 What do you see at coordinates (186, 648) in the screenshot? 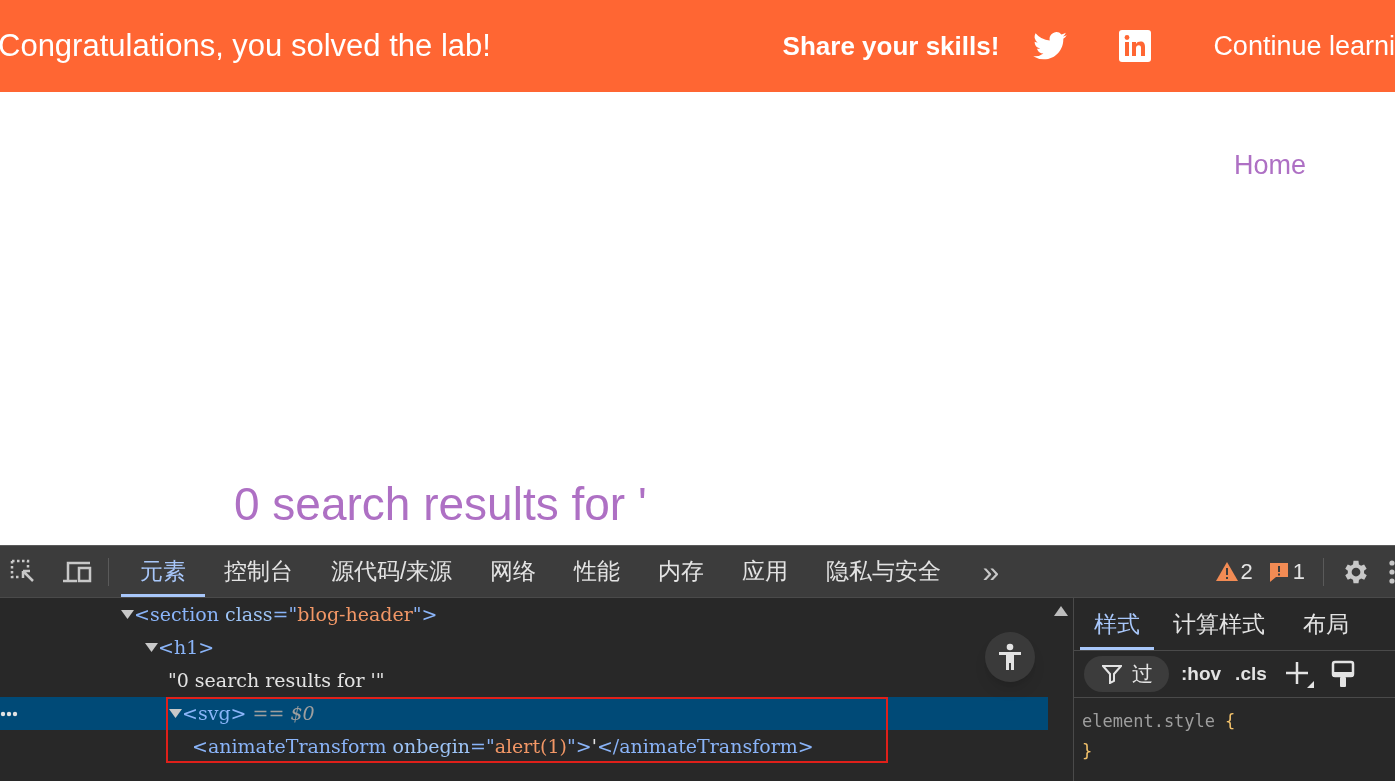
I see `code-line: <h1>` at bounding box center [186, 648].